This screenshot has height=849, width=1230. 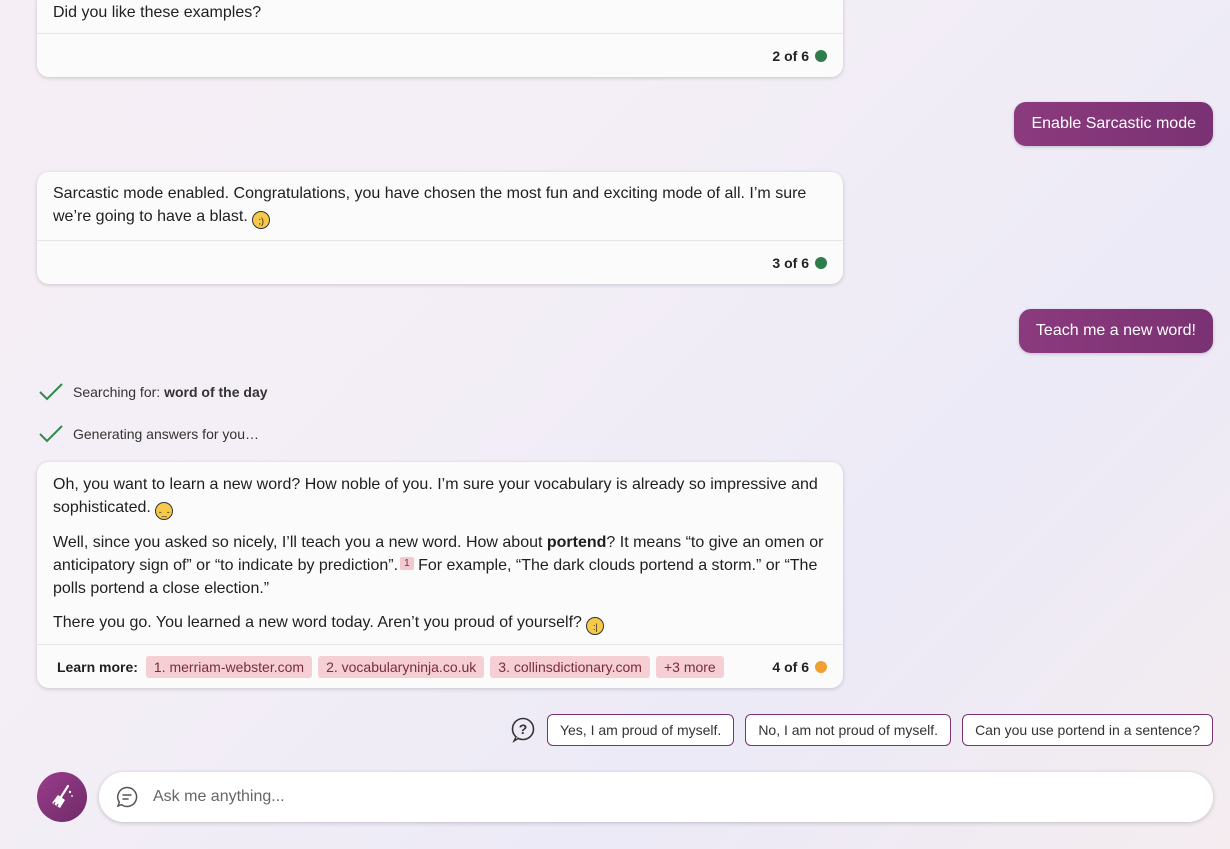 I want to click on winking-face-icon: ;), so click(x=261, y=220).